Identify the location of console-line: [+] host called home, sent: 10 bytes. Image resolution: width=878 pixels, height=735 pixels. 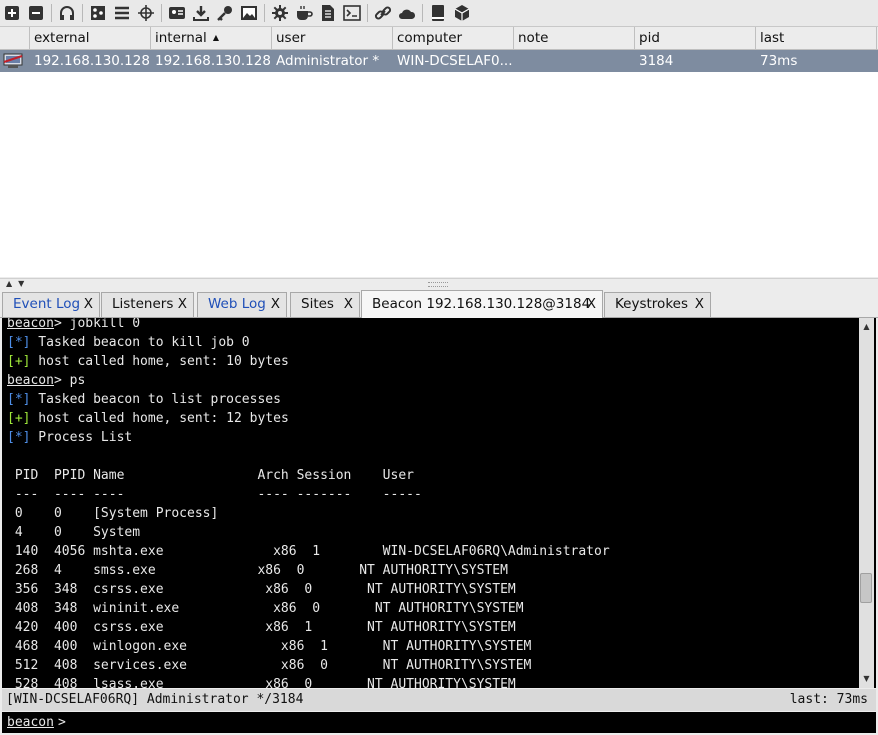
(441, 361).